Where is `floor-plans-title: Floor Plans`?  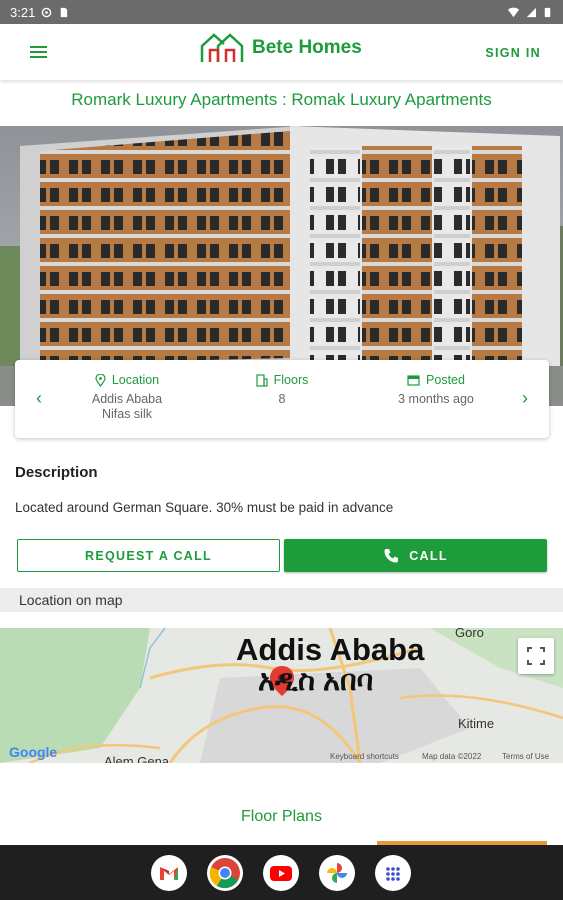 floor-plans-title: Floor Plans is located at coordinates (281, 816).